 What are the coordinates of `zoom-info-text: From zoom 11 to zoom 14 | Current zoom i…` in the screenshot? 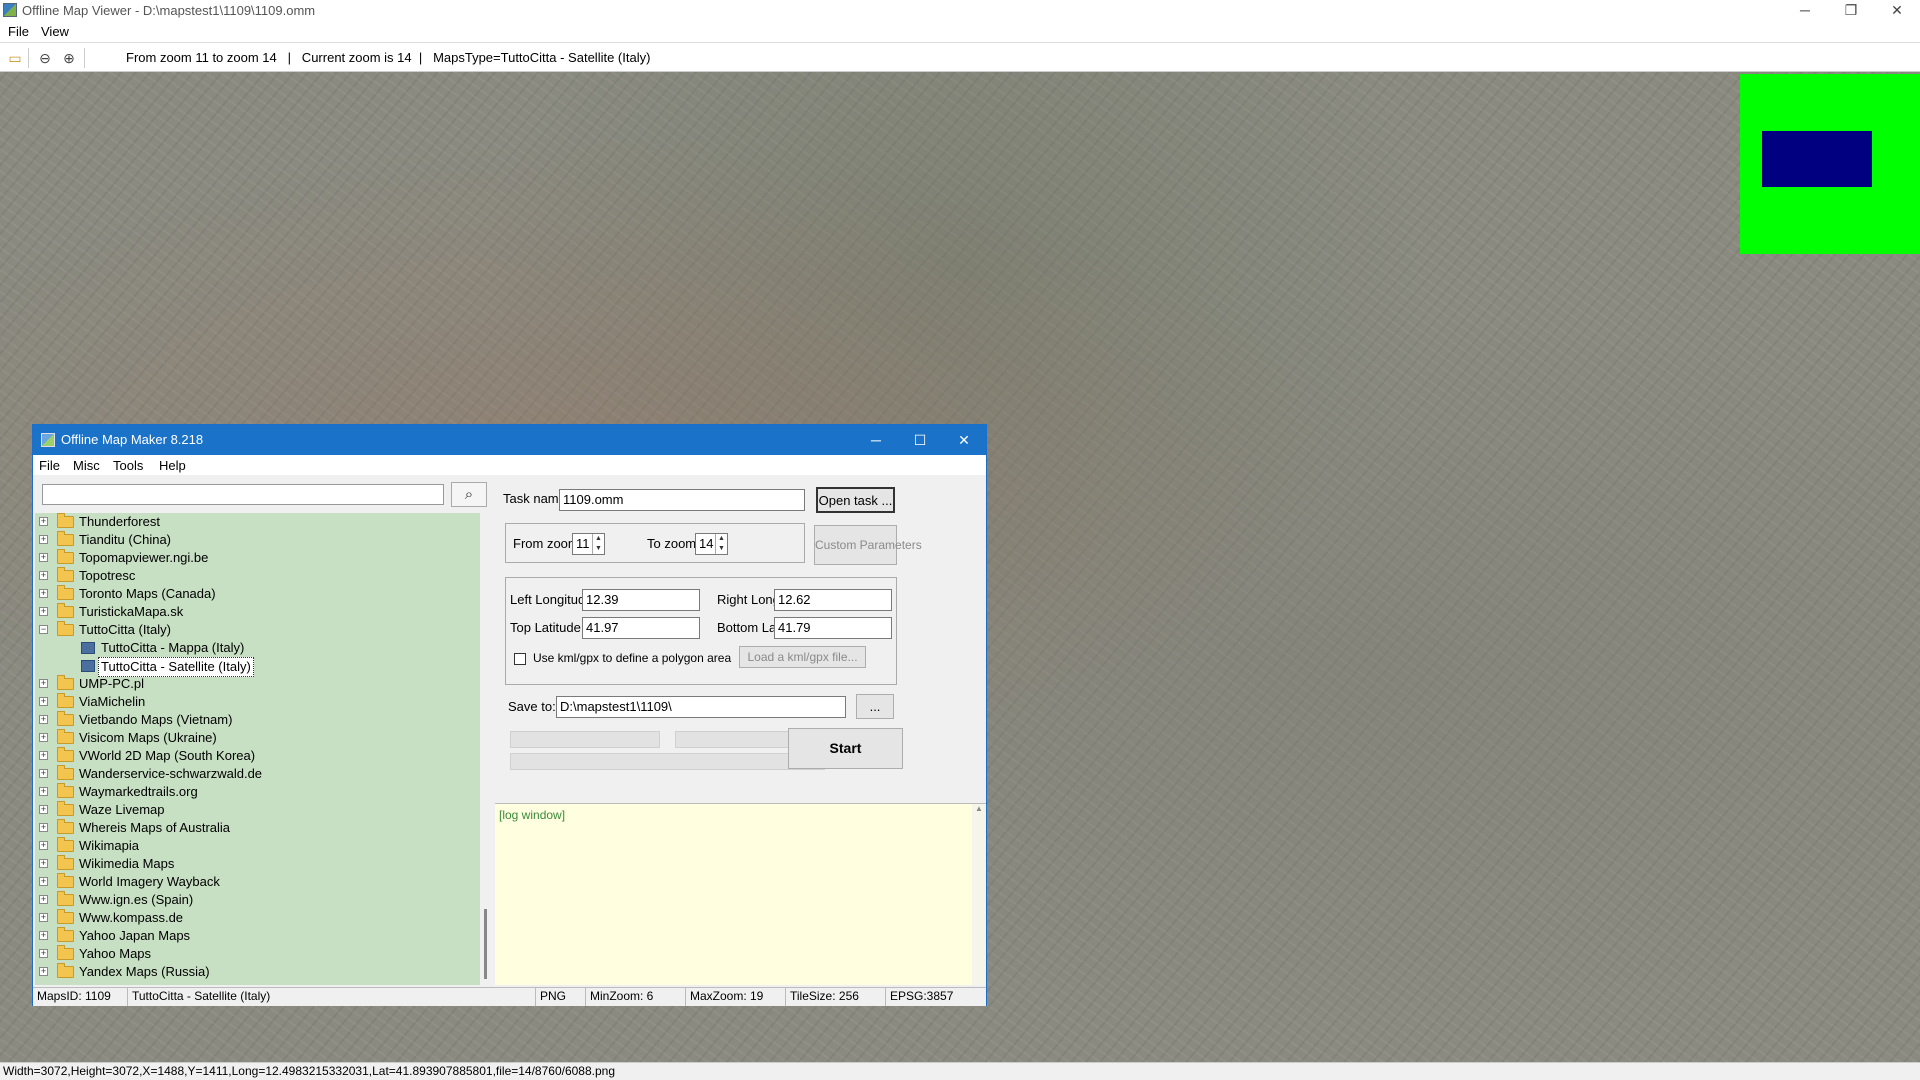 It's located at (388, 57).